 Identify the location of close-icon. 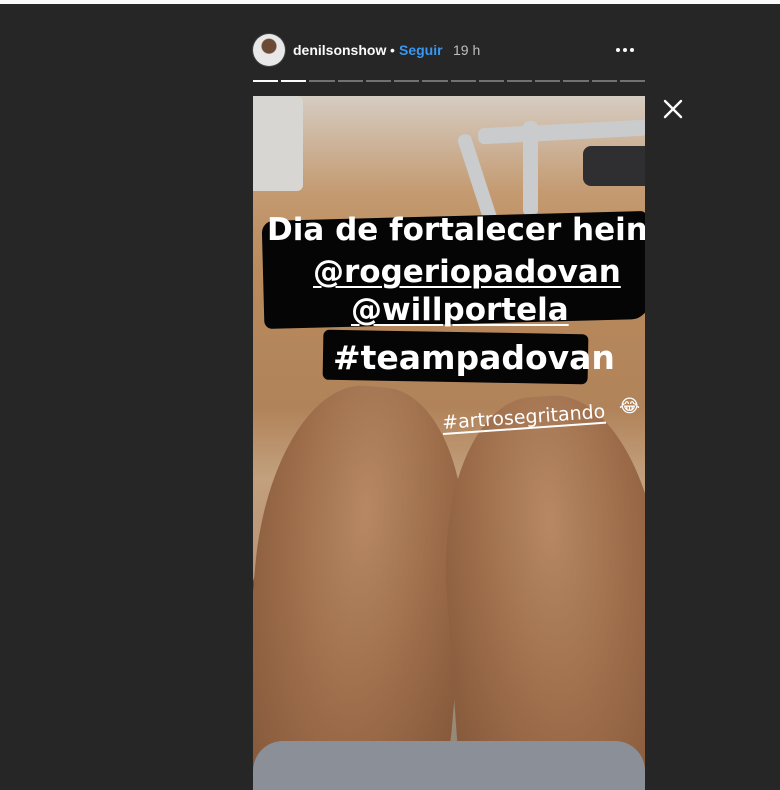
(673, 109).